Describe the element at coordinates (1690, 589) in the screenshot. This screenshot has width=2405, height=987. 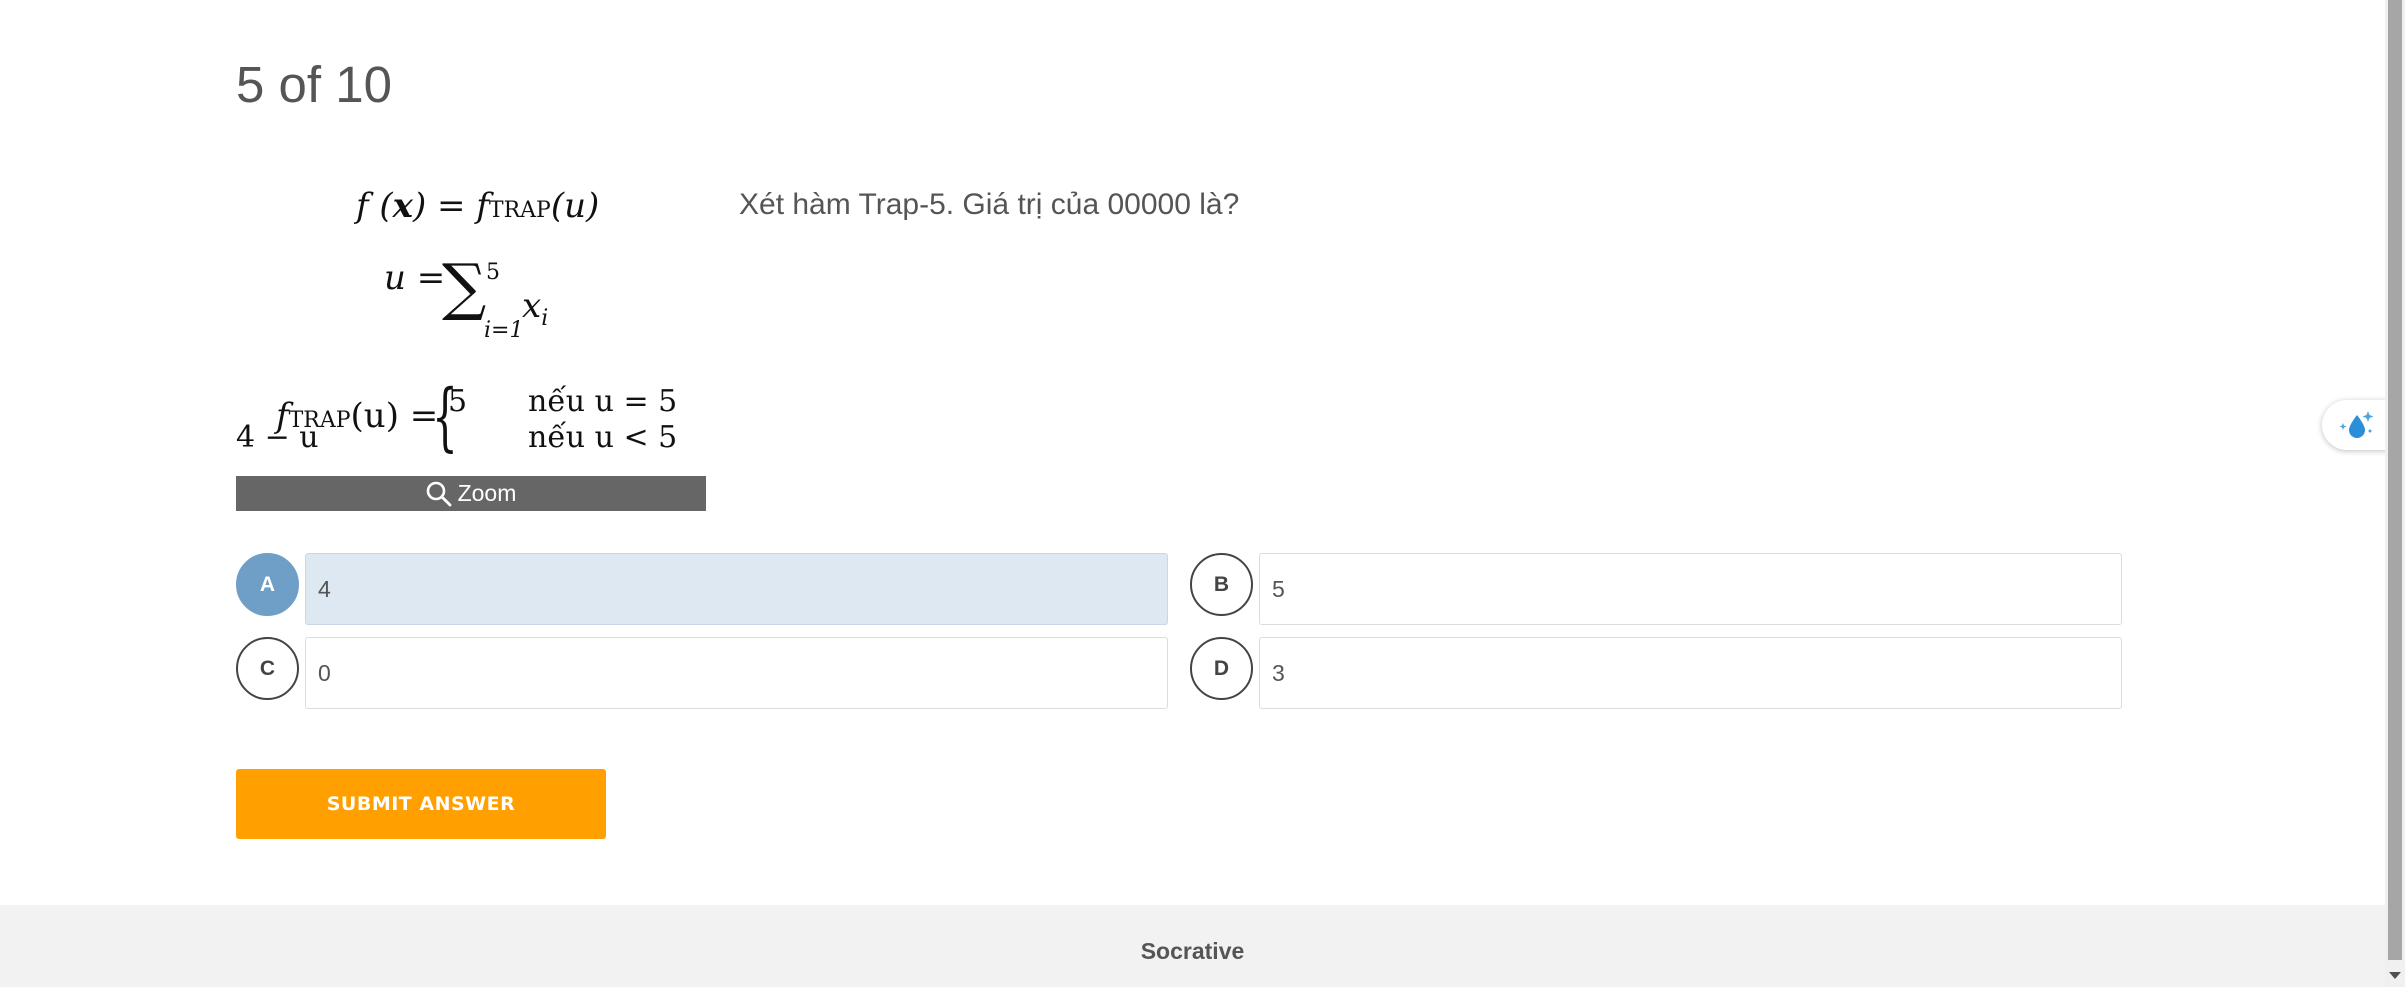
I see `choice-b-answer: 5` at that location.